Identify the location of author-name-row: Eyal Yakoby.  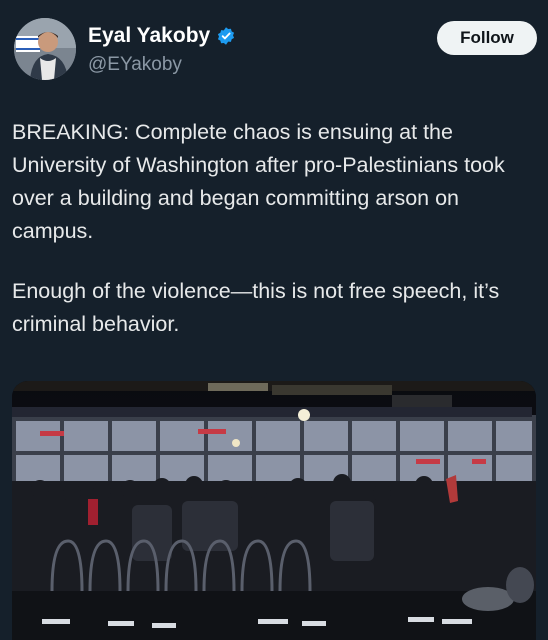
(162, 36).